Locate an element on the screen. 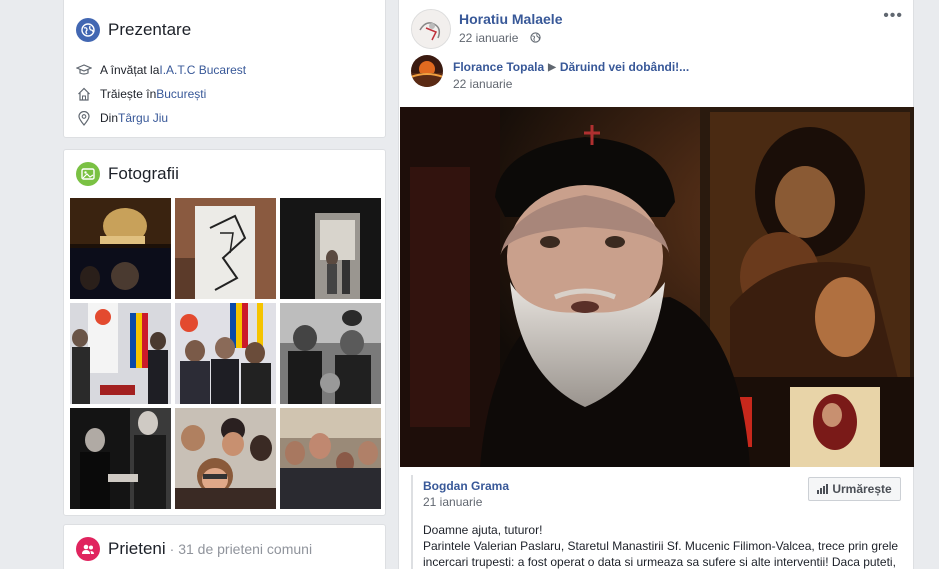  photos-icon is located at coordinates (88, 174).